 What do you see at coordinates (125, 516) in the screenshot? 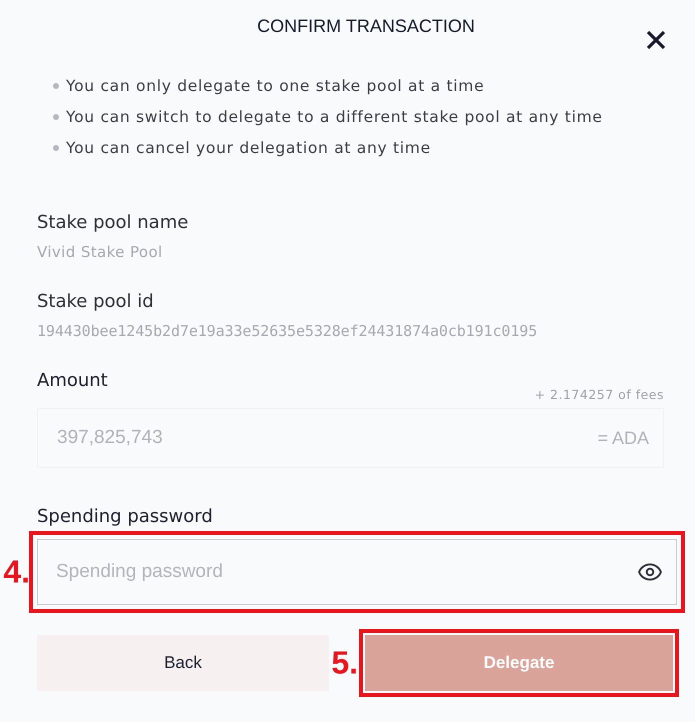
I see `password-label: Spending password` at bounding box center [125, 516].